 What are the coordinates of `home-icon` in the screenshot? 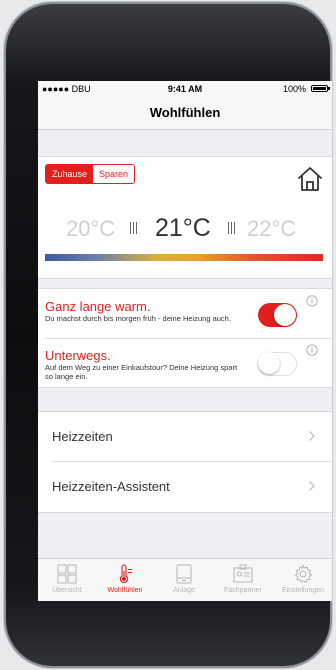 It's located at (310, 179).